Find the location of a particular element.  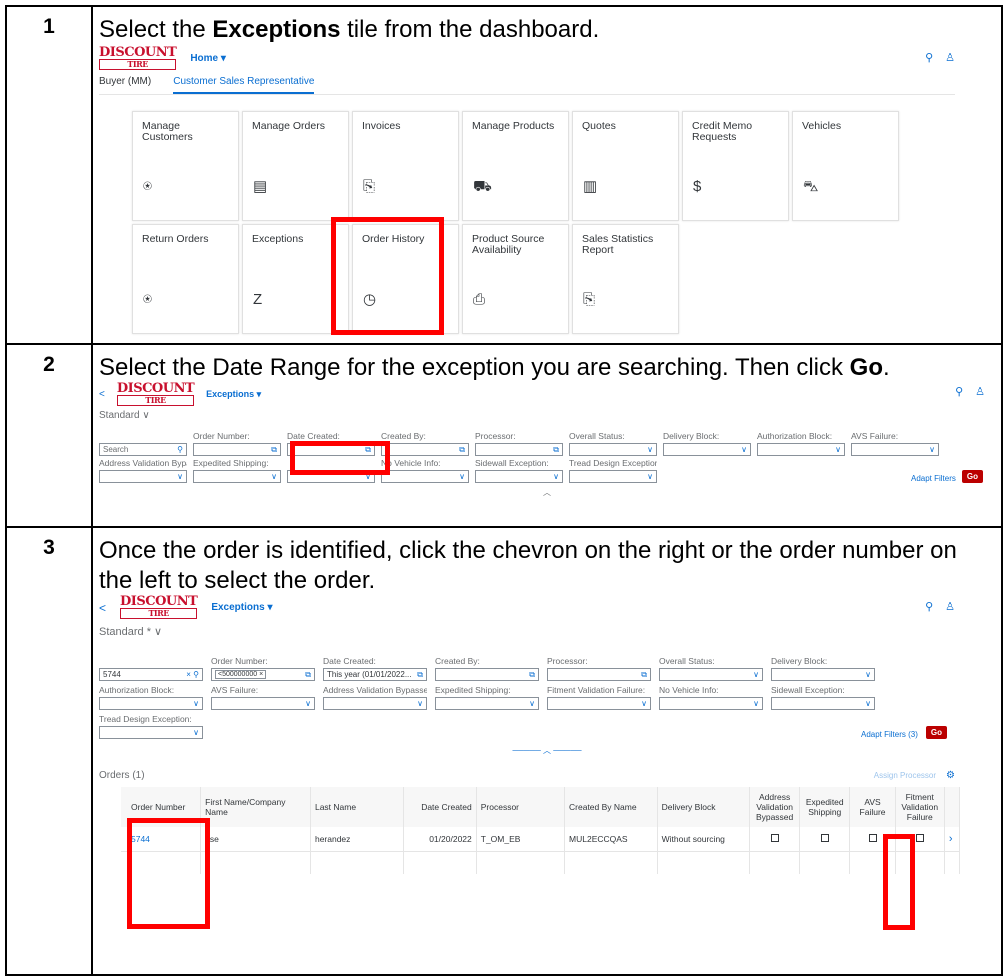

tile-invoices: Invoices ⎘ is located at coordinates (405, 166).